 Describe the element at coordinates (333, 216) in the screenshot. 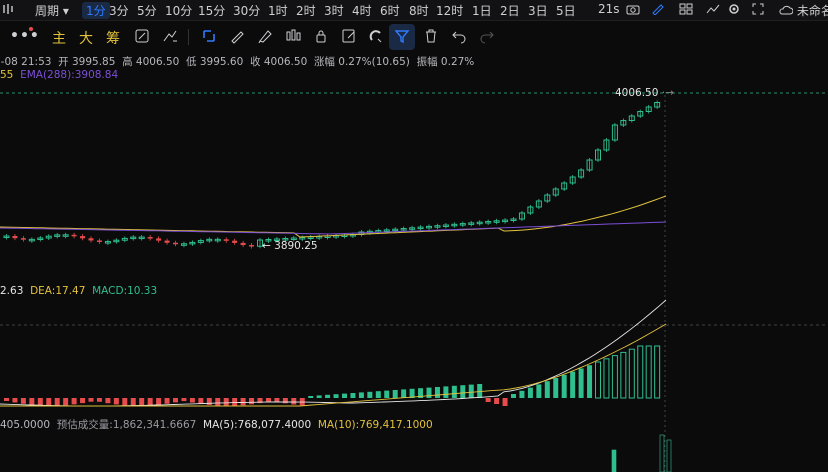

I see `ema-short-line` at that location.